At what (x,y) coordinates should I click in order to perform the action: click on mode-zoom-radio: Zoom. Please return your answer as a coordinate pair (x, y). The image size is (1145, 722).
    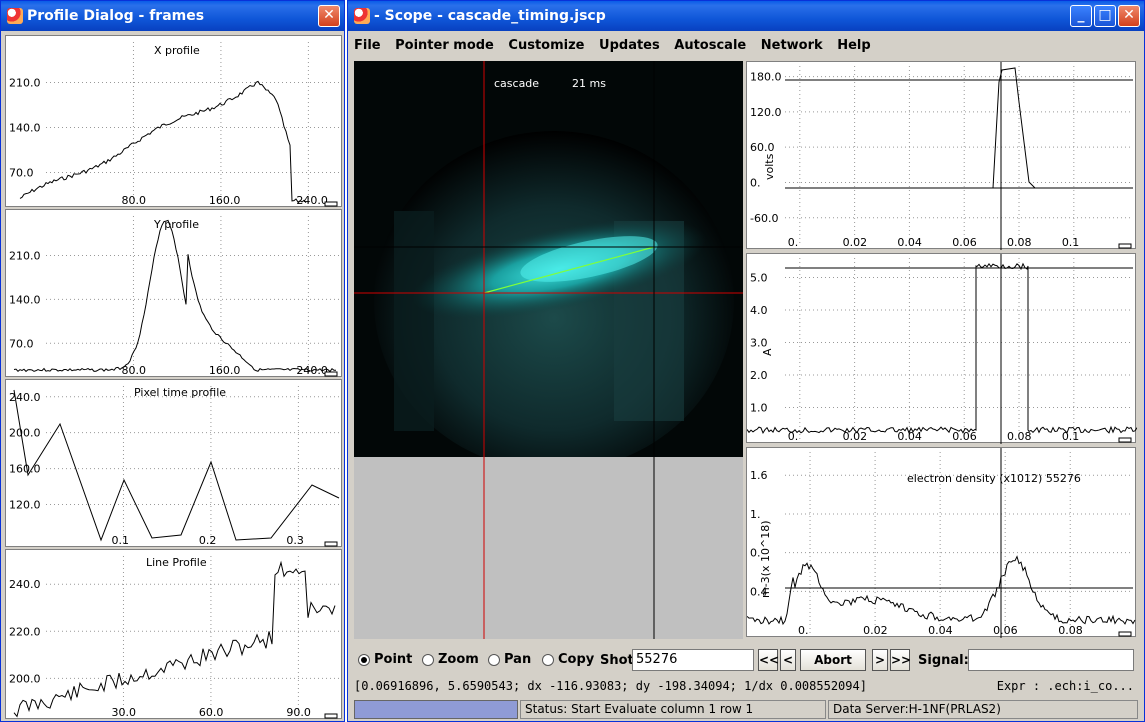
    Looking at the image, I should click on (450, 659).